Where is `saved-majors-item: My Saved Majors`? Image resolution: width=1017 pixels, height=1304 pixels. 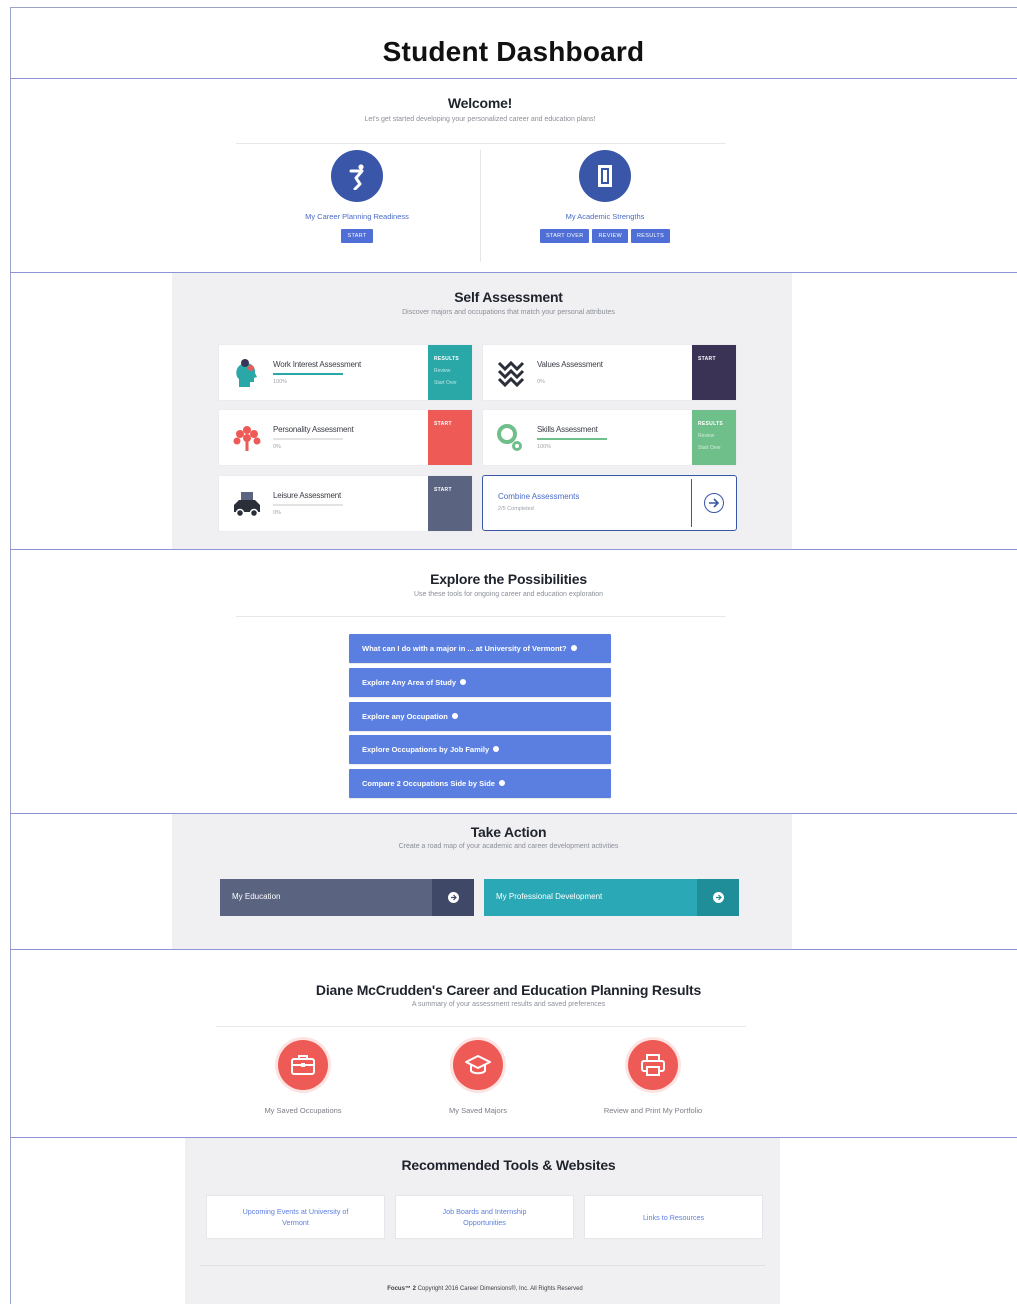
saved-majors-item: My Saved Majors is located at coordinates (478, 1077).